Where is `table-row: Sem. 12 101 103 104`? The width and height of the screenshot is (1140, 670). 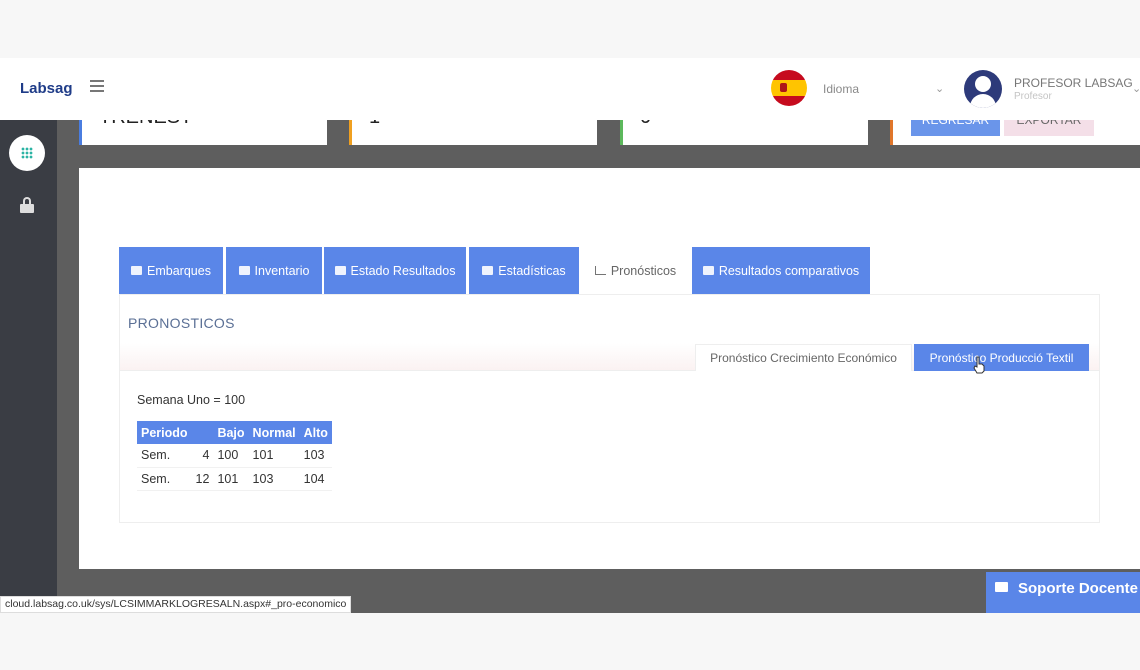
table-row: Sem. 12 101 103 104 is located at coordinates (234, 479).